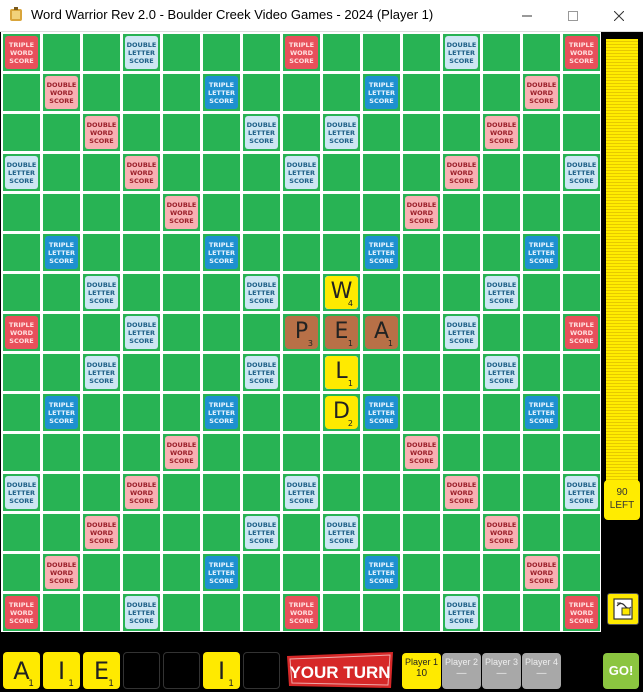  Describe the element at coordinates (341, 292) in the screenshot. I see `placed-tile: W4` at that location.